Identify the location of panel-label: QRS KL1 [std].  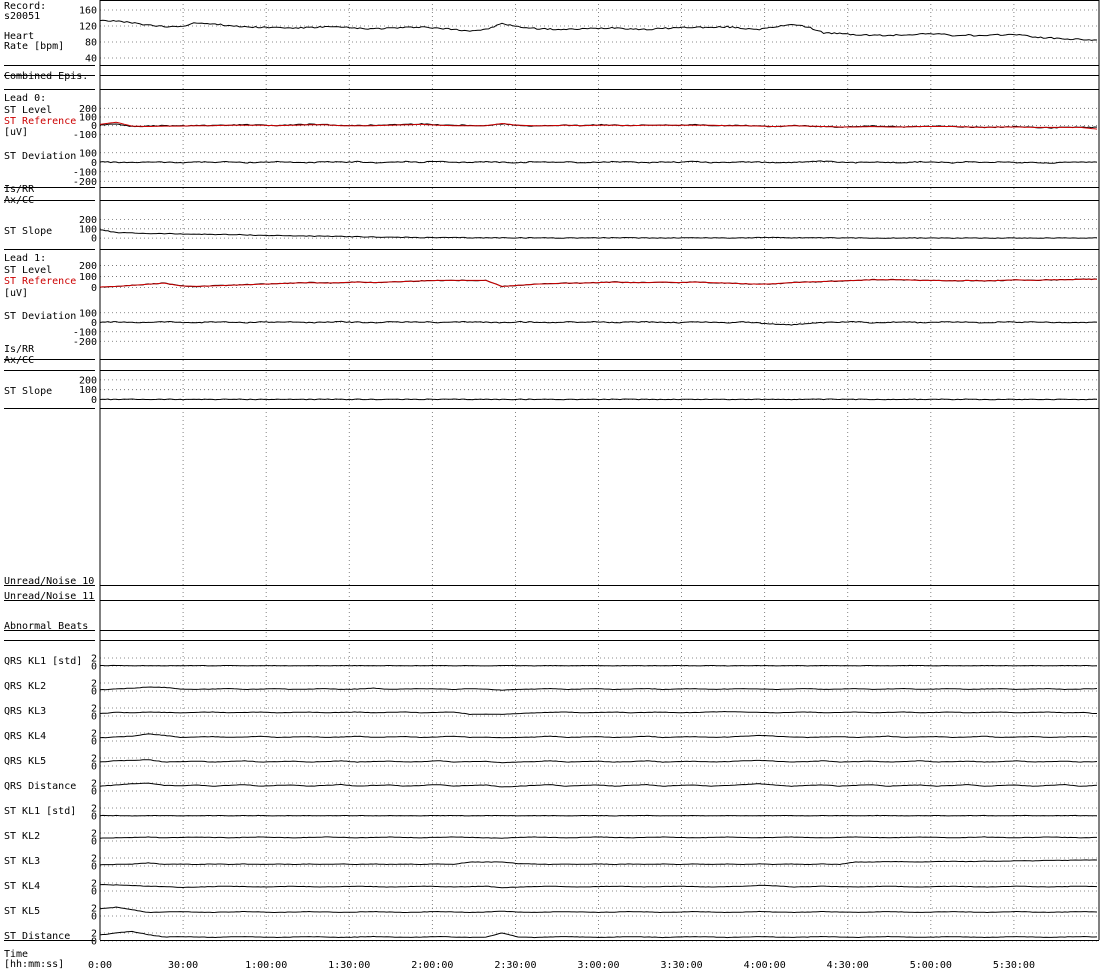
(43, 661).